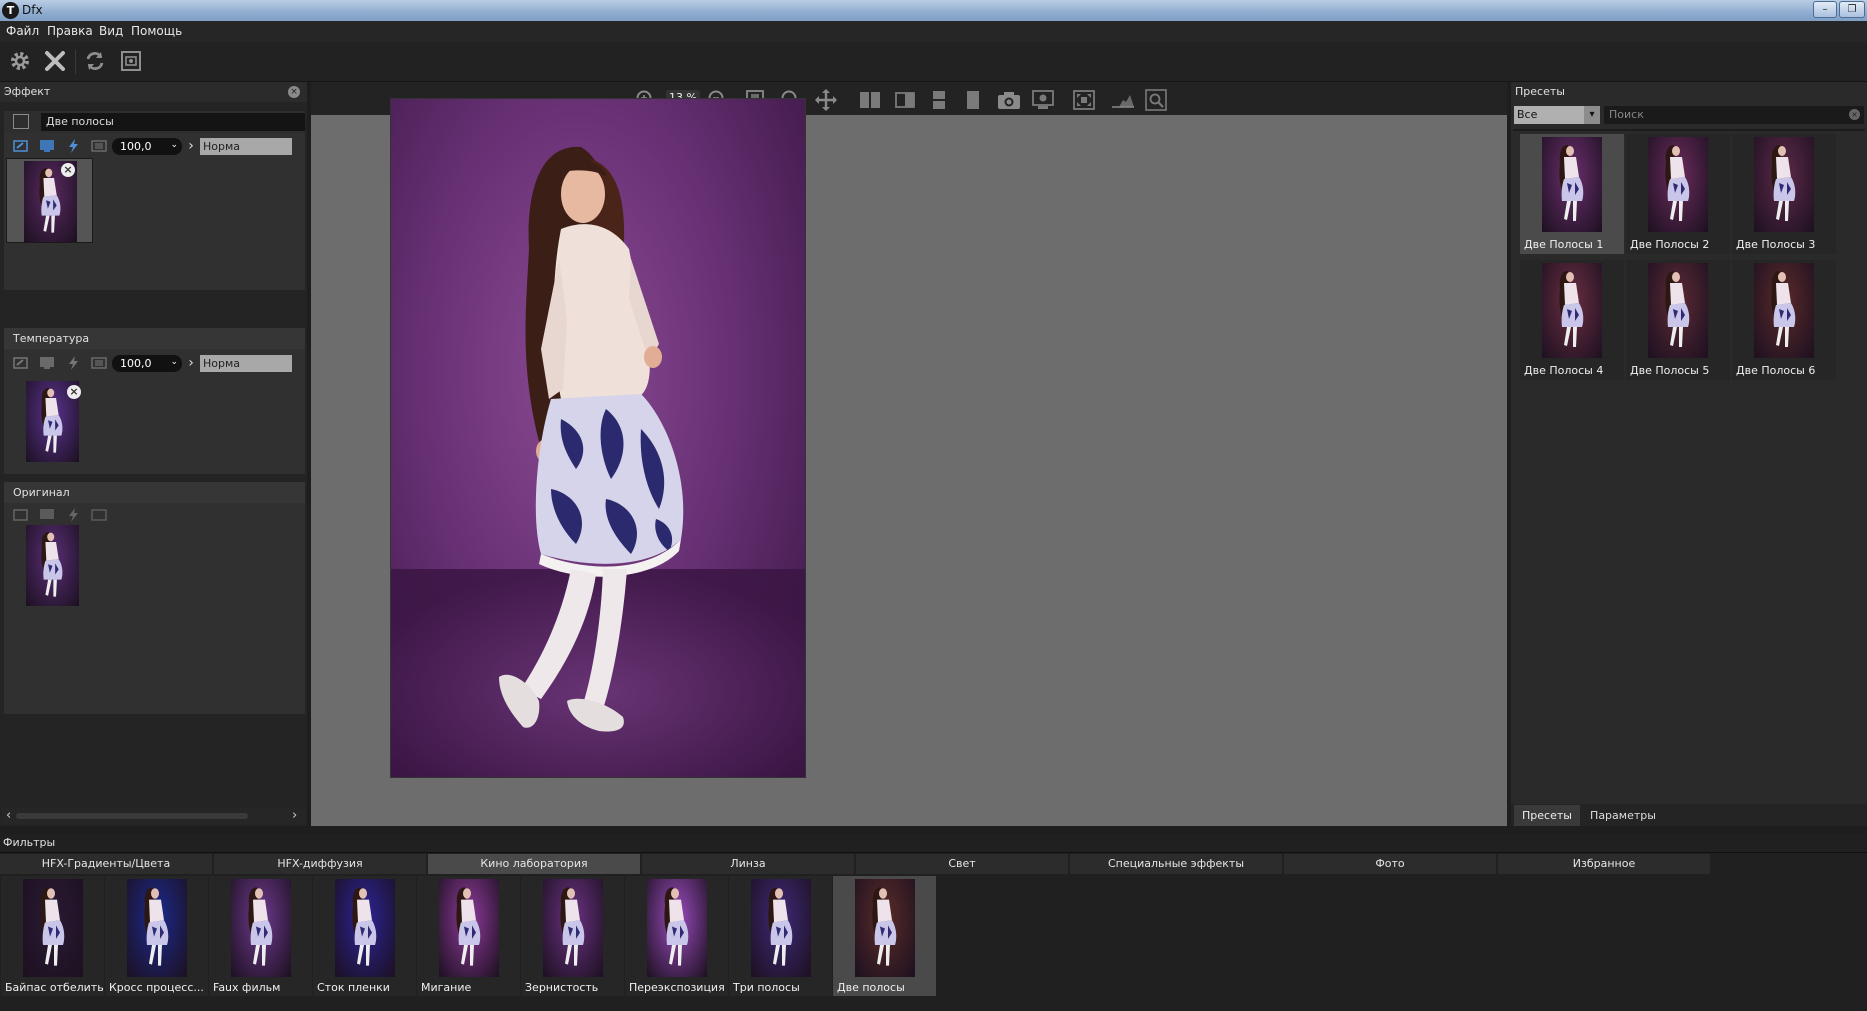 This screenshot has width=1867, height=1011. What do you see at coordinates (939, 100) in the screenshot?
I see `split-stacked-icon` at bounding box center [939, 100].